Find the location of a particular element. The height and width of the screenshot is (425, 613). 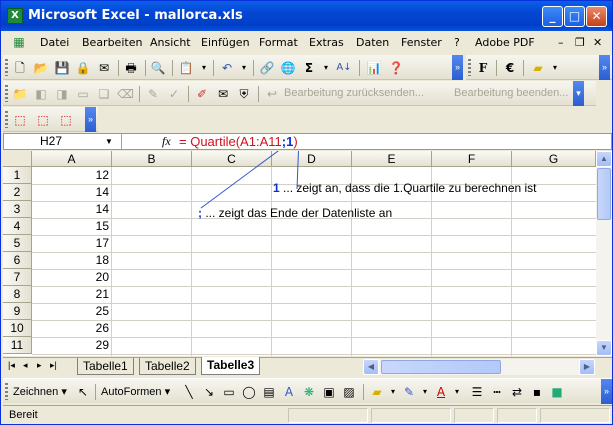

accept-change-icon: ✓ is located at coordinates (174, 94).